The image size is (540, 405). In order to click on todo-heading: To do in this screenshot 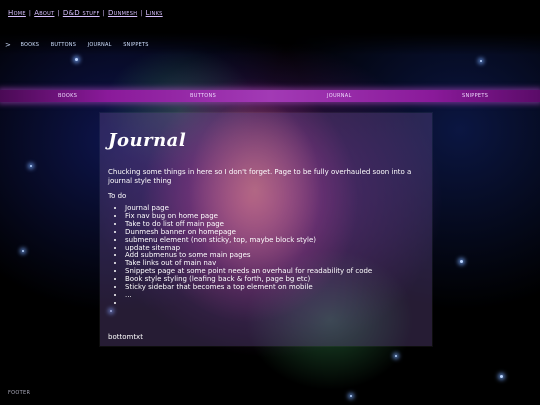, I will do `click(117, 196)`.